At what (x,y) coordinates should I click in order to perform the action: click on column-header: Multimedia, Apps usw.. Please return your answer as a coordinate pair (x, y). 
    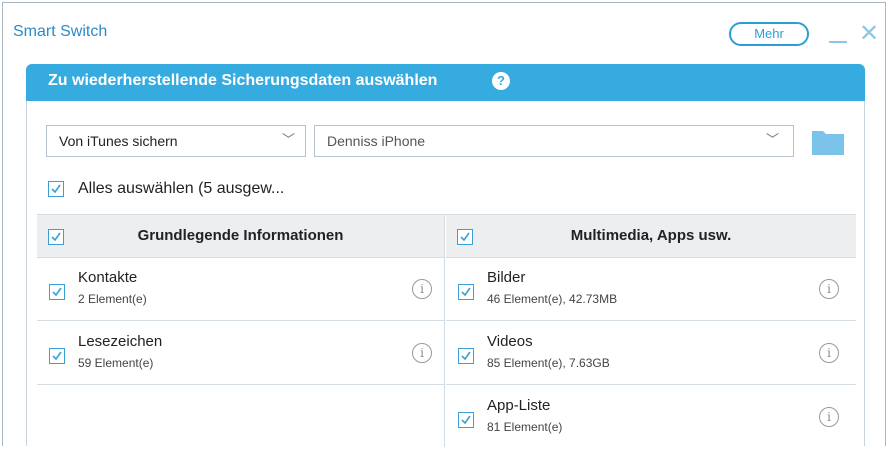
    Looking at the image, I should click on (651, 236).